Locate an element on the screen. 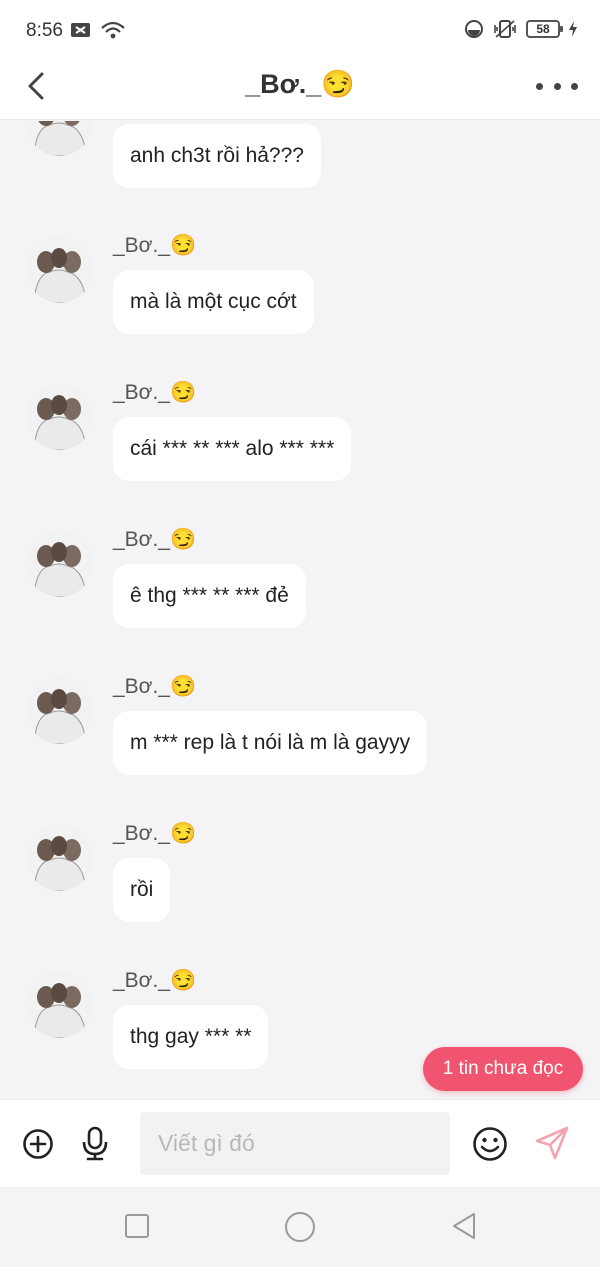 This screenshot has height=1267, width=600. square-icon is located at coordinates (137, 1226).